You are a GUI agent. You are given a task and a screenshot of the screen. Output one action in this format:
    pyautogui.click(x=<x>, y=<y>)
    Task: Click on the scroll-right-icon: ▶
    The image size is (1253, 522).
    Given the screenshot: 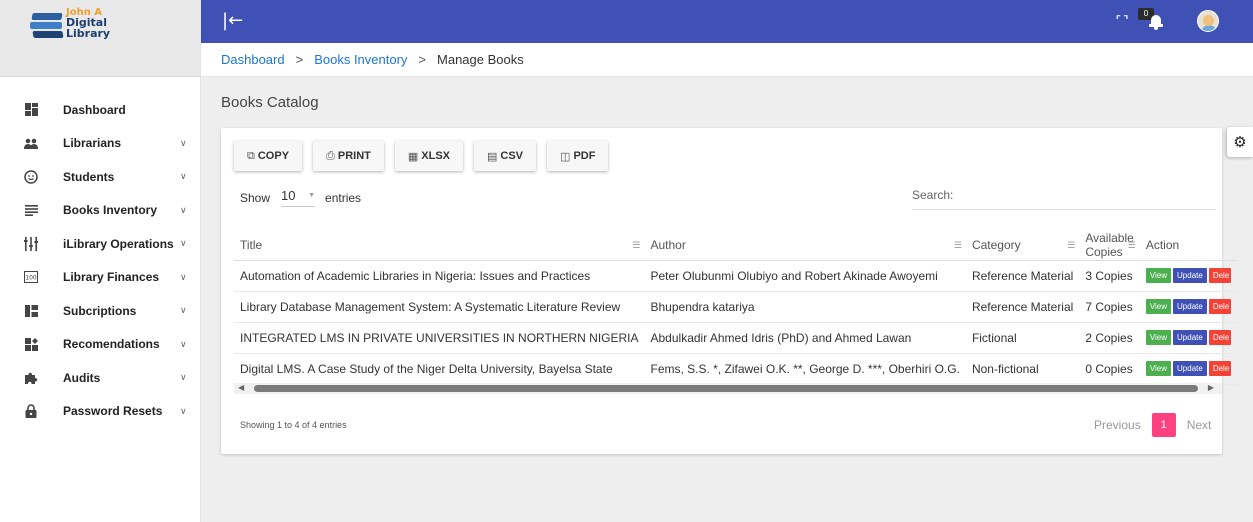 What is the action you would take?
    pyautogui.click(x=1211, y=387)
    